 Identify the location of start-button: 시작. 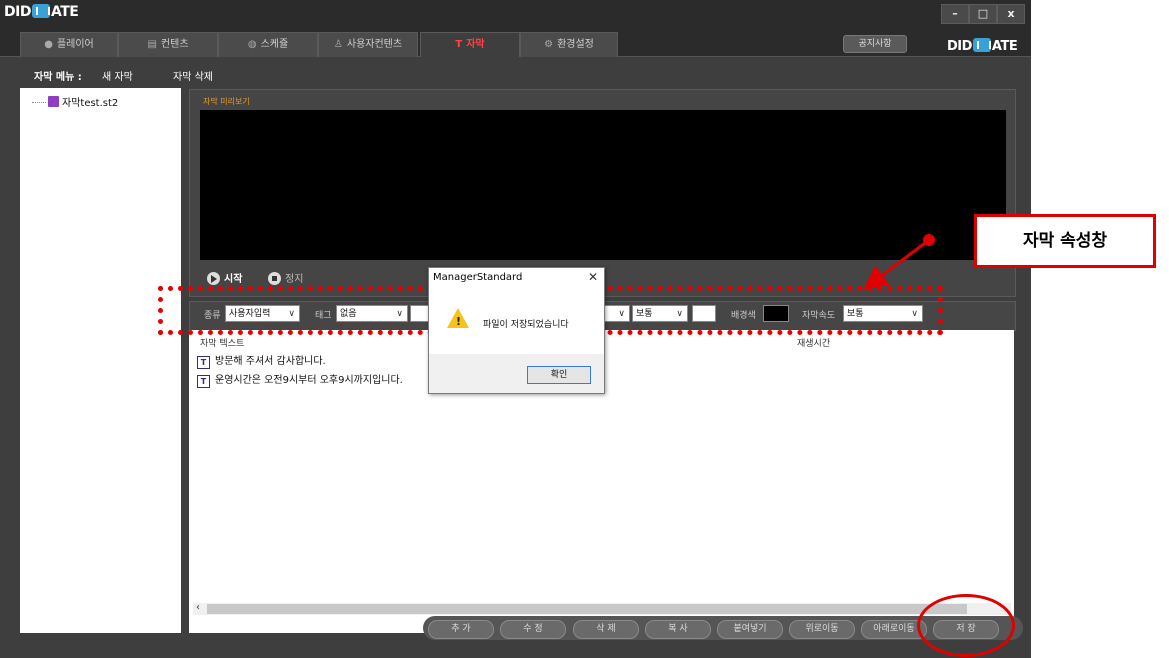
(224, 277).